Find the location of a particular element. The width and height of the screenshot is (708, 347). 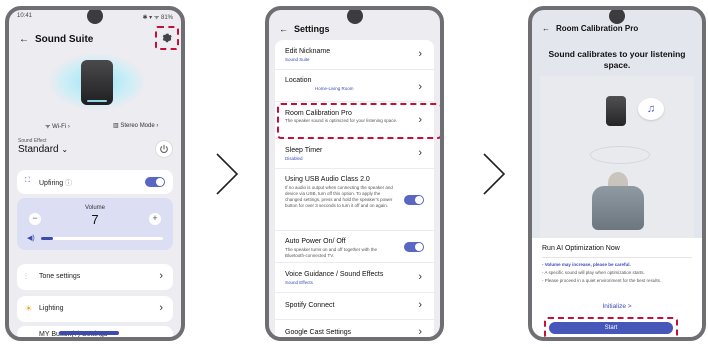

status-icons: ✱ ▾ ᯤ 81% is located at coordinates (157, 18).